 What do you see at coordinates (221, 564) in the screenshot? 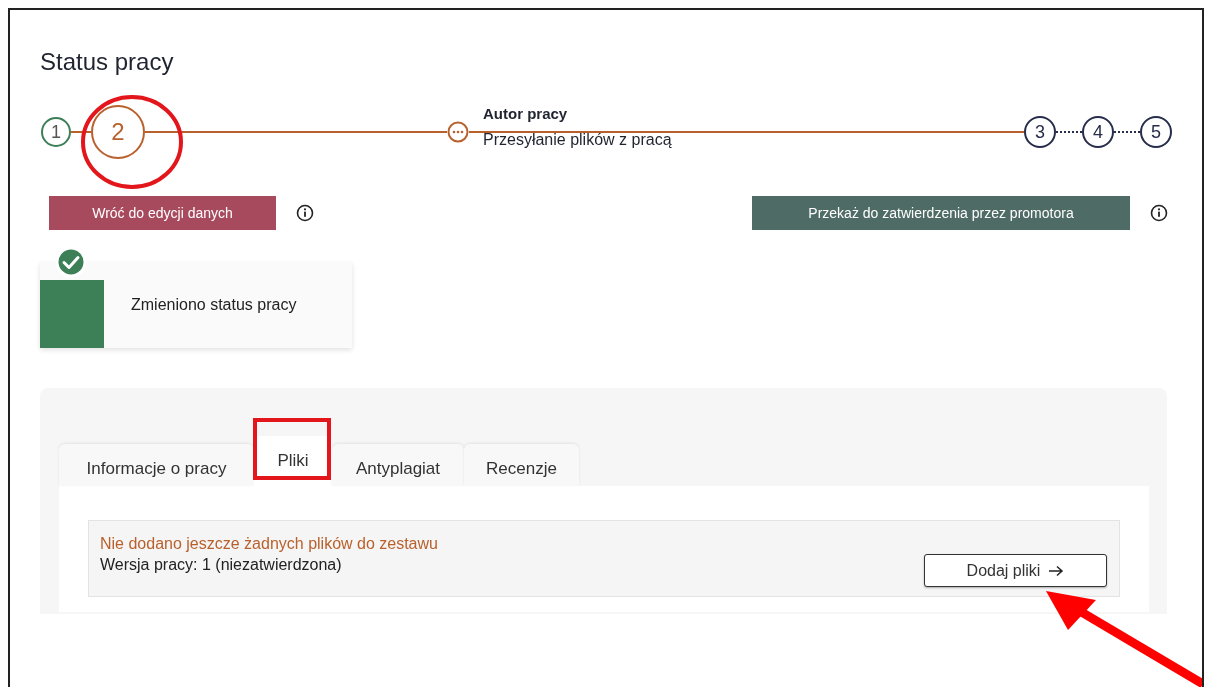
I see `version-text: Wersja pracy: 1 (niezatwierdzona)` at bounding box center [221, 564].